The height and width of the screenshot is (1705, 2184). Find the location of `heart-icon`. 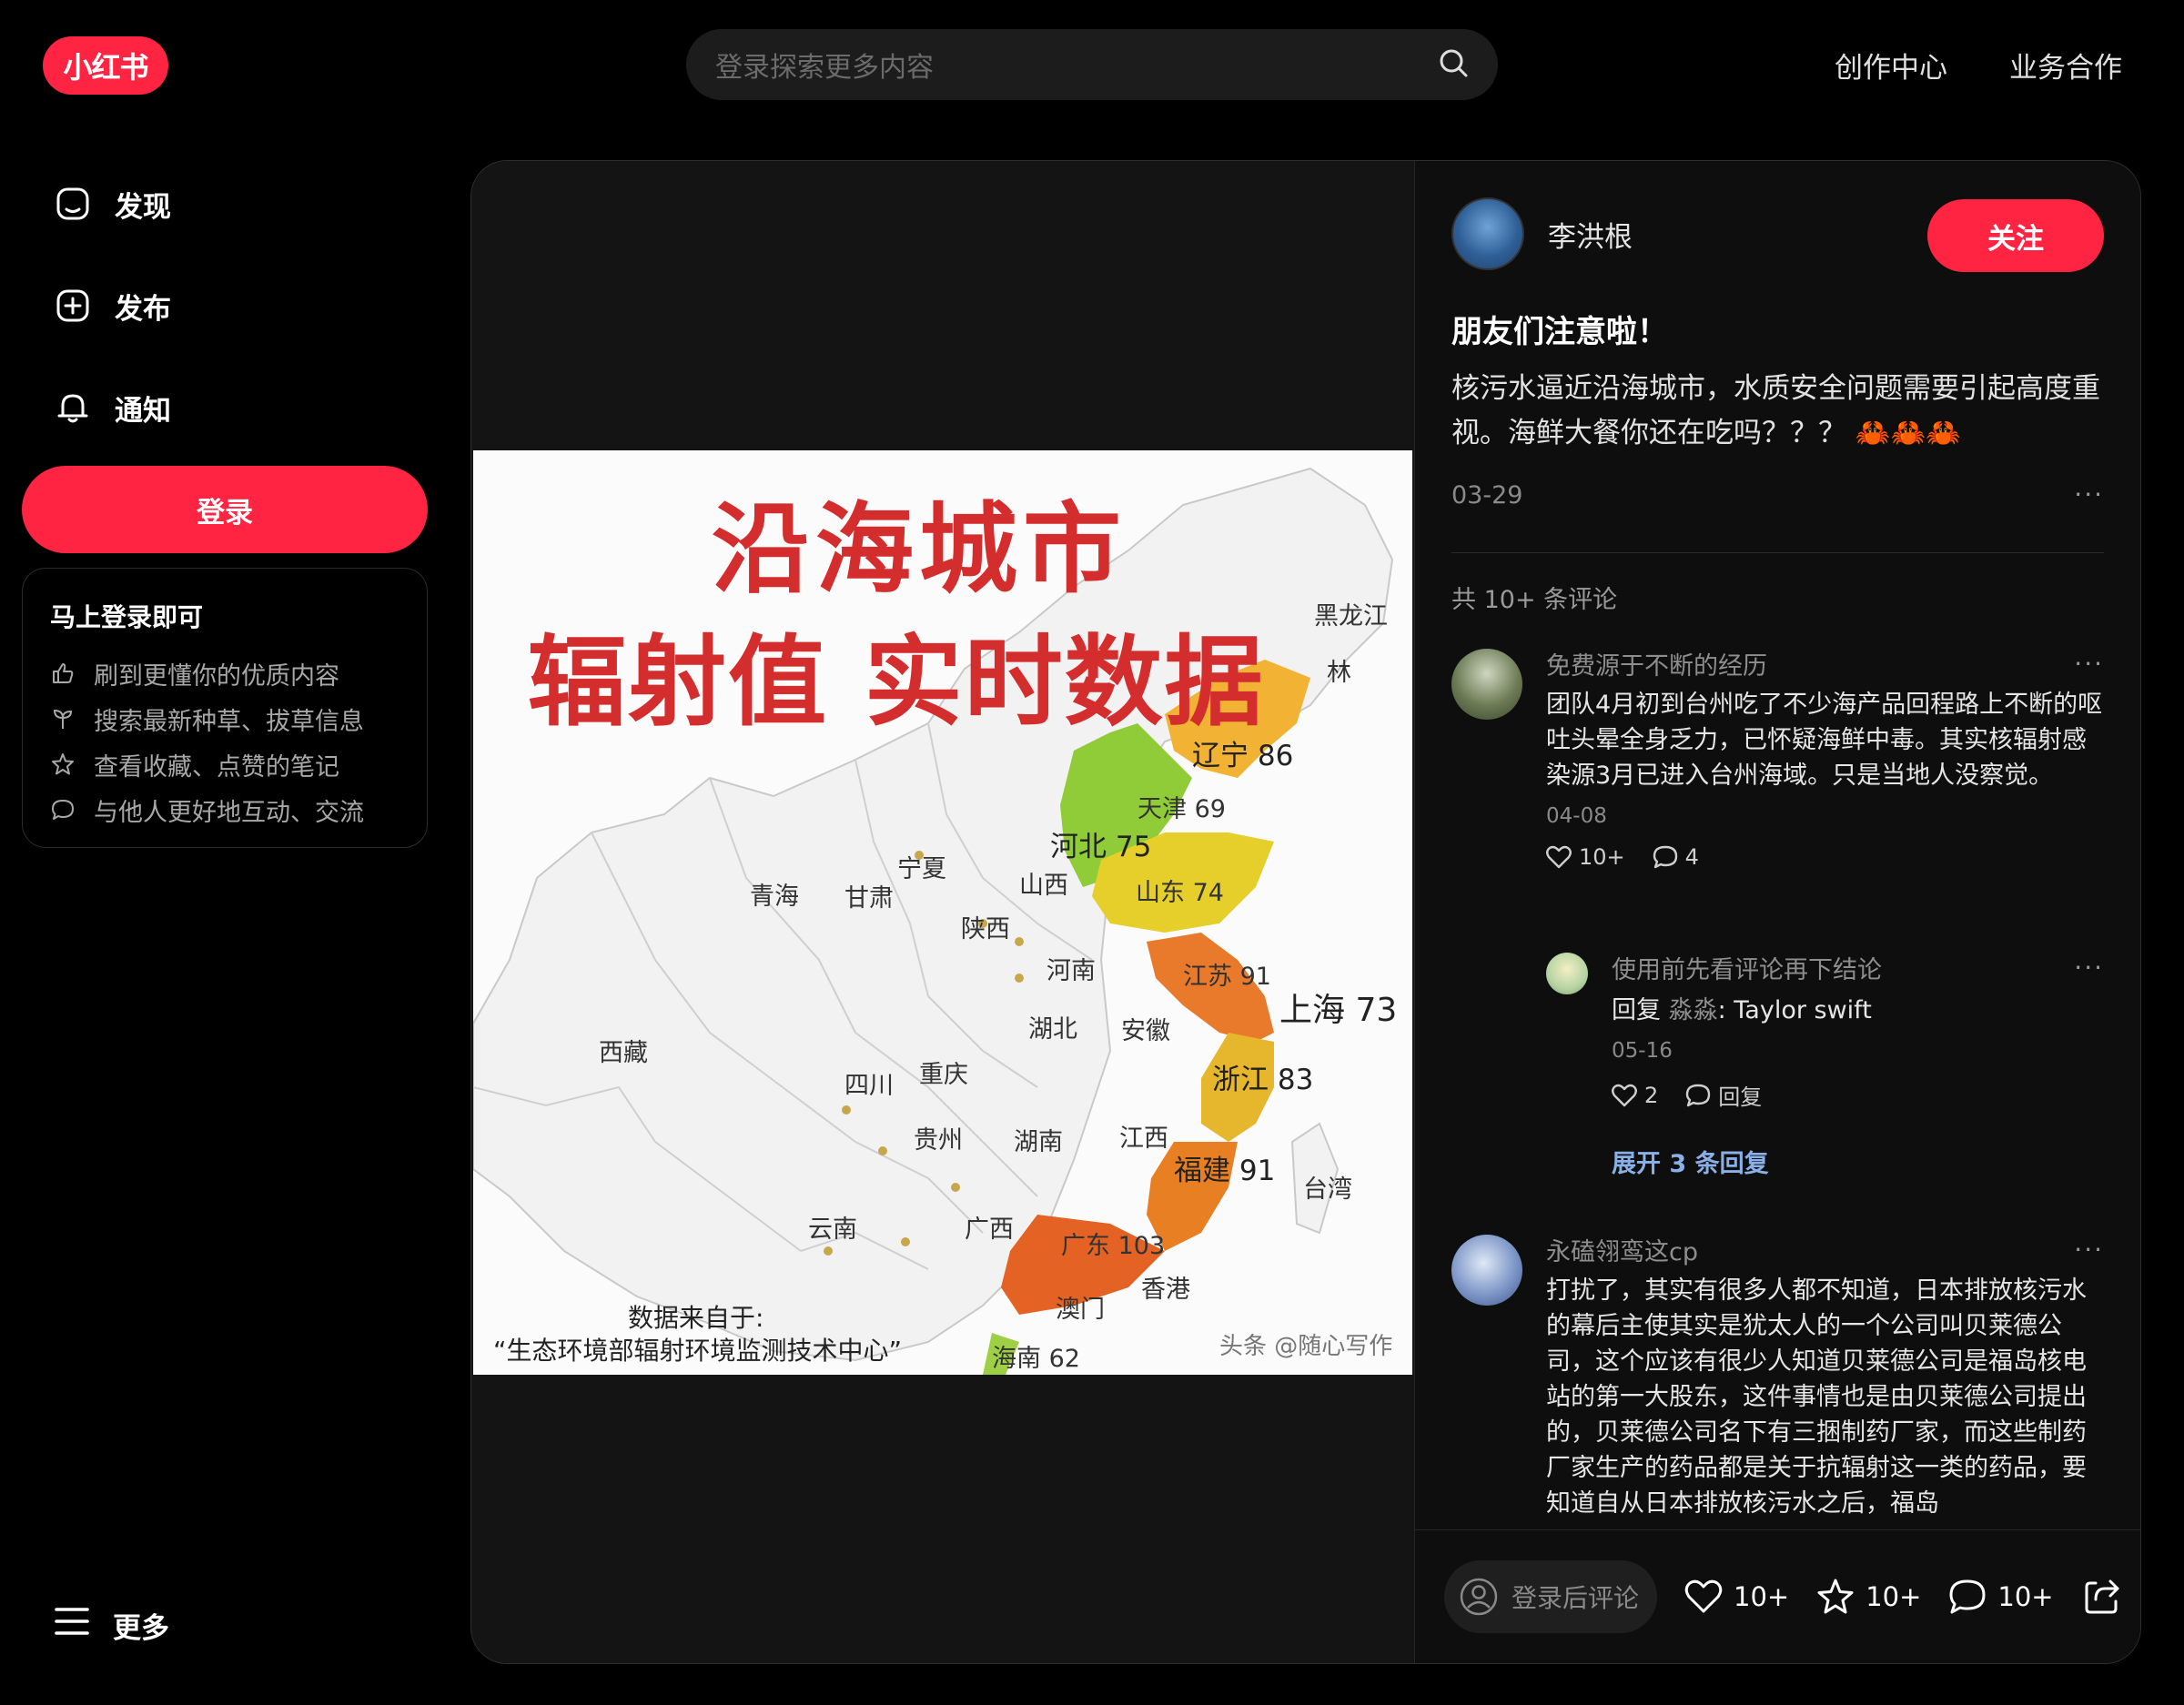

heart-icon is located at coordinates (1559, 857).